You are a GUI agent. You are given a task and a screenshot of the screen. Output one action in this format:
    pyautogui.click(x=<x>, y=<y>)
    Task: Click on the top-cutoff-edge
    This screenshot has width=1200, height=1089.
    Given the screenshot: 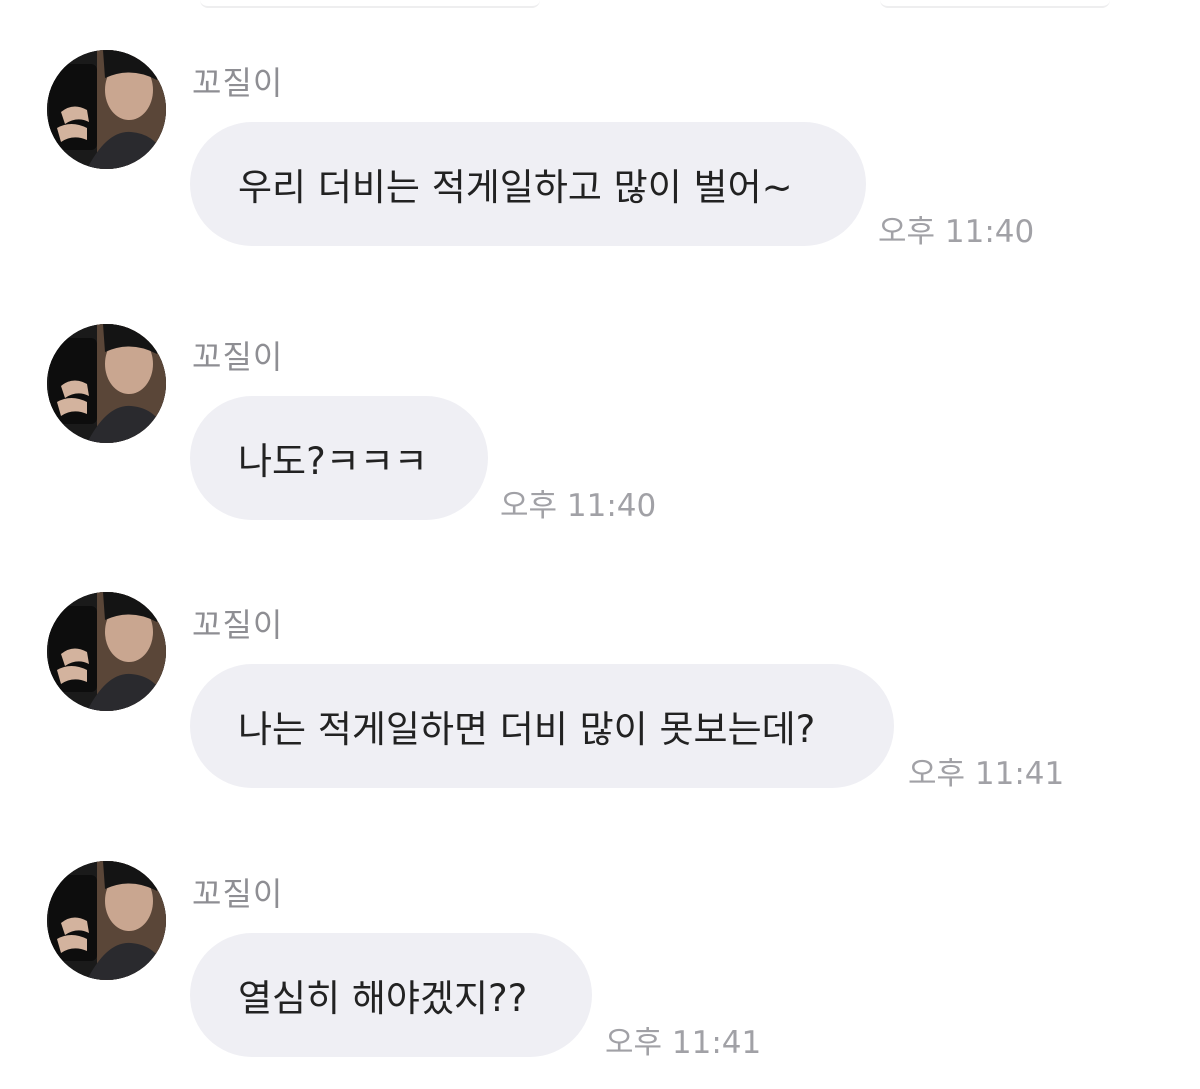 What is the action you would take?
    pyautogui.click(x=600, y=6)
    